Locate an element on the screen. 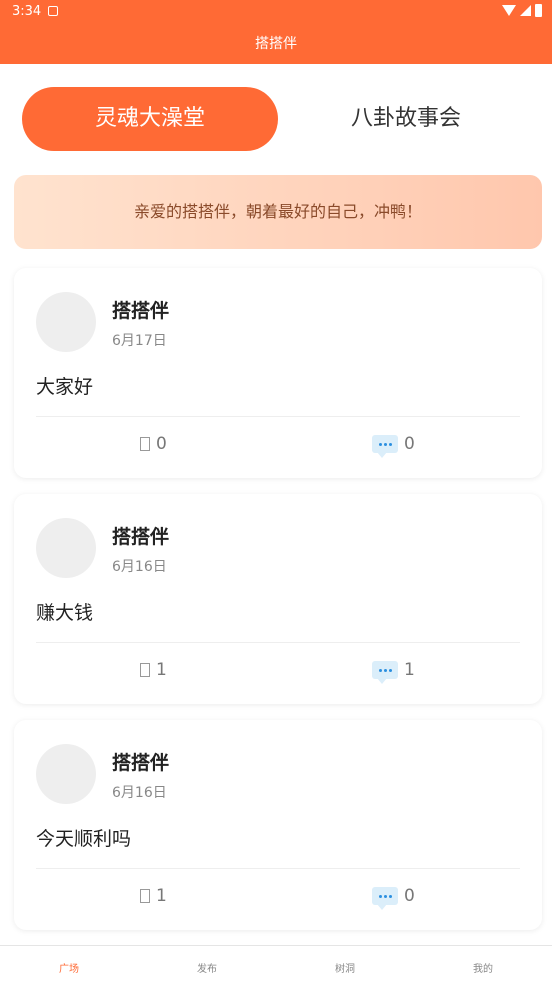 The image size is (552, 985). status-time: 3:34 is located at coordinates (27, 11).